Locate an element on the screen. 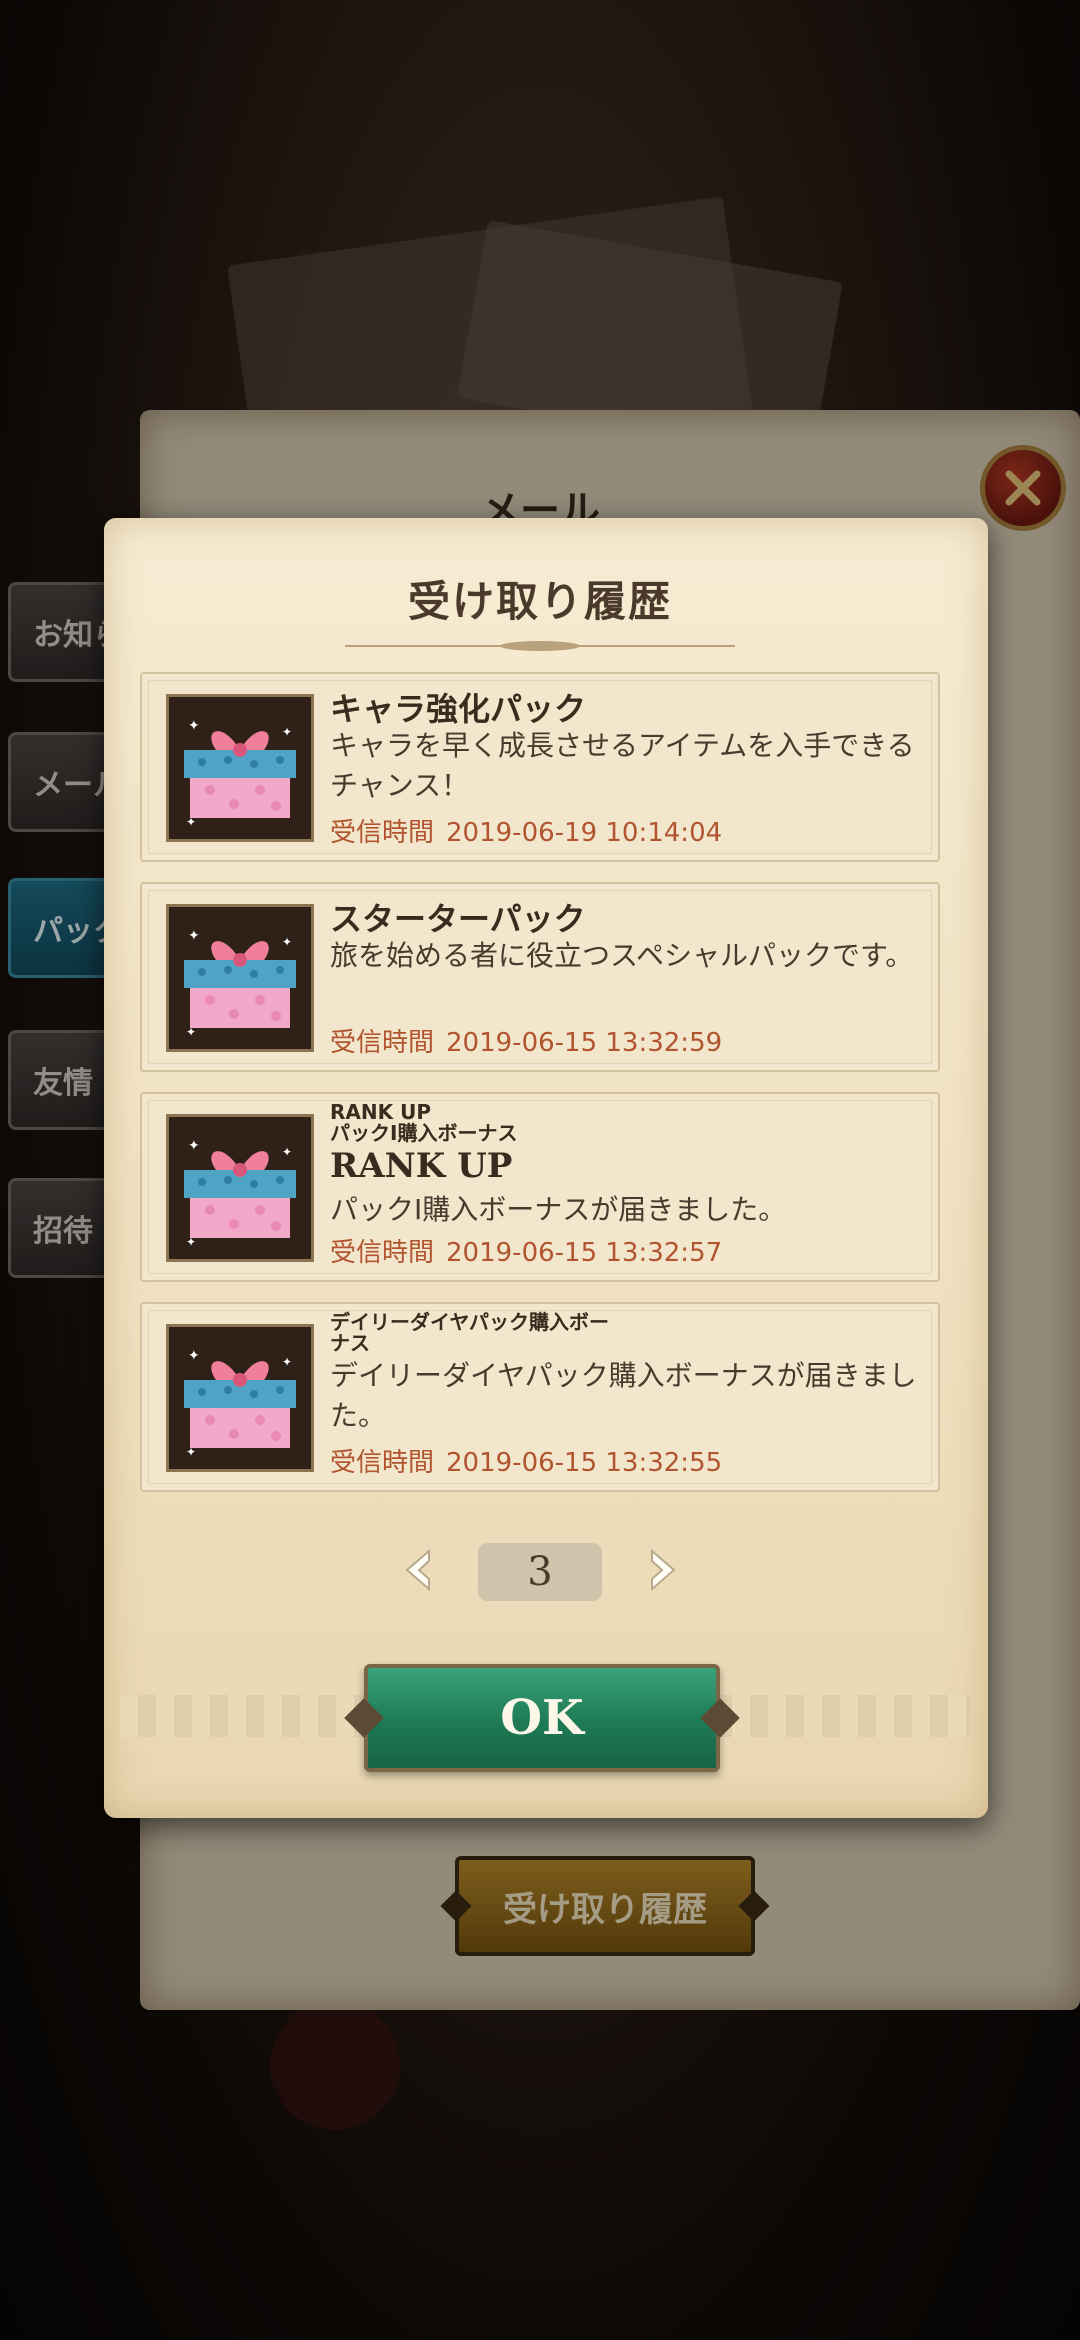  received-time-value: 2019-06-15 13:32:57 is located at coordinates (584, 1253).